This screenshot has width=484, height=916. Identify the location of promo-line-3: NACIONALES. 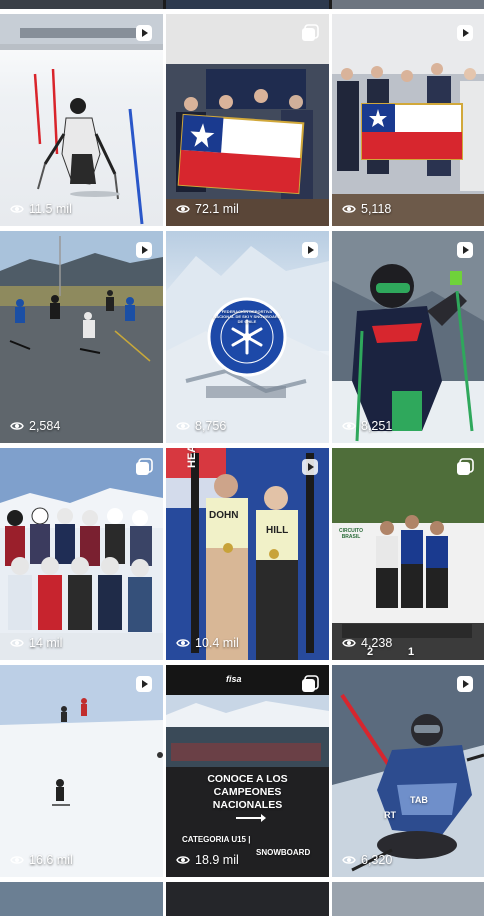
(247, 805).